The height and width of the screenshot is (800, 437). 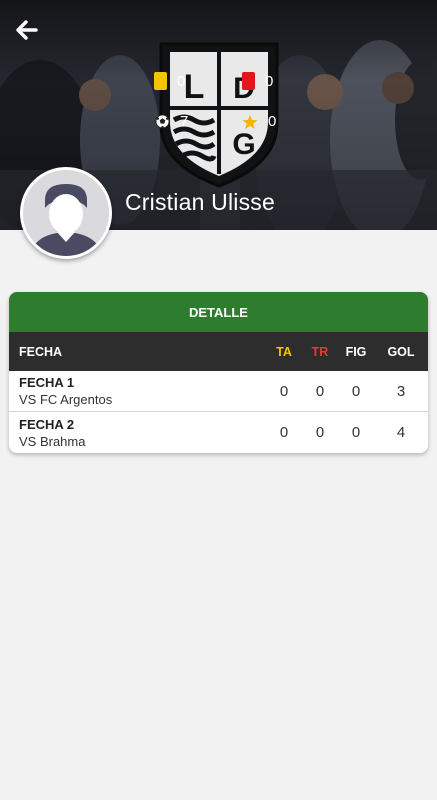 I want to click on avatar-silhouette-icon, so click(x=66, y=213).